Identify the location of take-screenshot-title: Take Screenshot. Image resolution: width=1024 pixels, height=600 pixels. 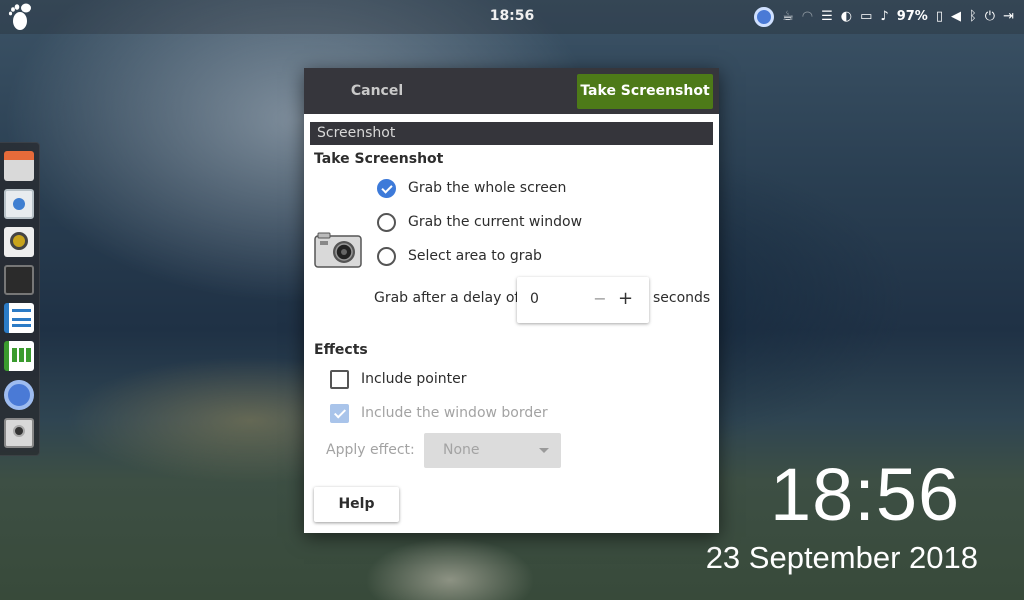
(379, 159).